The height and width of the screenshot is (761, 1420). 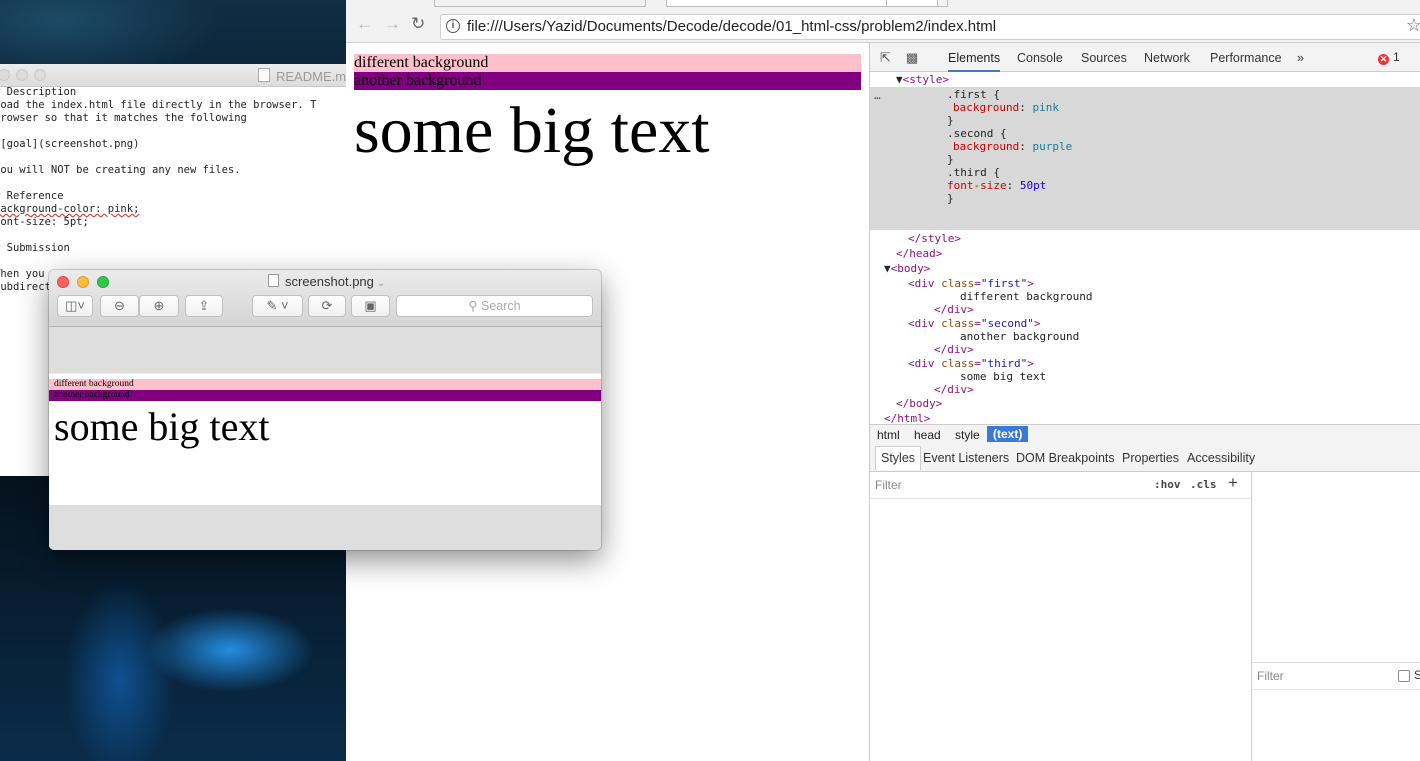 I want to click on tab-strip, so click(x=856, y=3).